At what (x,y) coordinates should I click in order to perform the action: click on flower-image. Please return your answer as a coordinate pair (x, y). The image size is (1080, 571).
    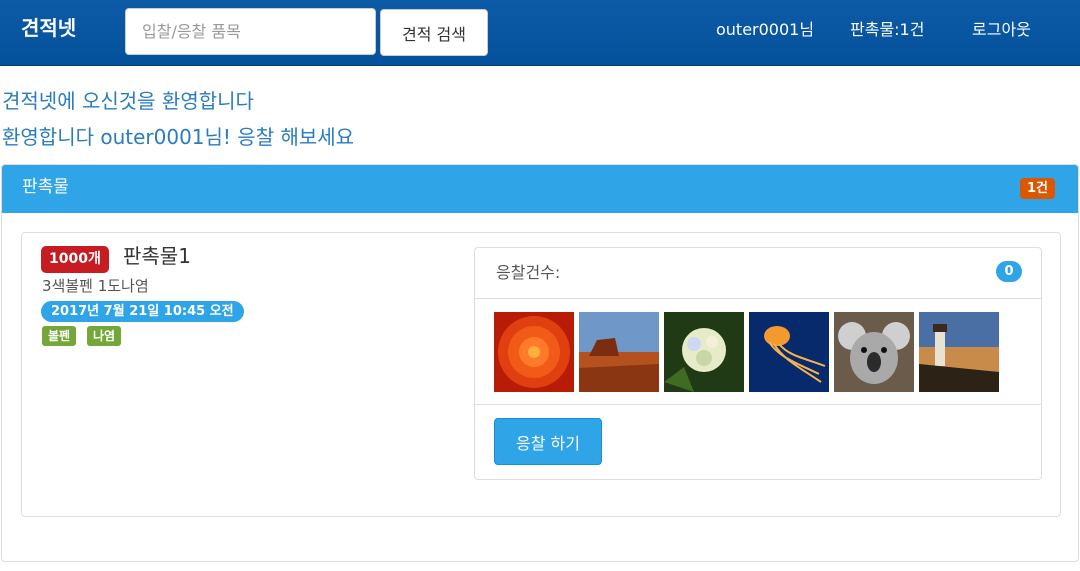
    Looking at the image, I should click on (534, 352).